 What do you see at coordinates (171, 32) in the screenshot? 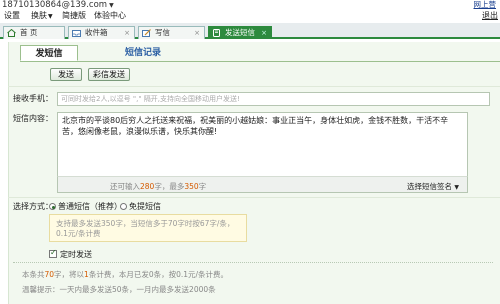
I see `tab-compose: 写信 ×` at bounding box center [171, 32].